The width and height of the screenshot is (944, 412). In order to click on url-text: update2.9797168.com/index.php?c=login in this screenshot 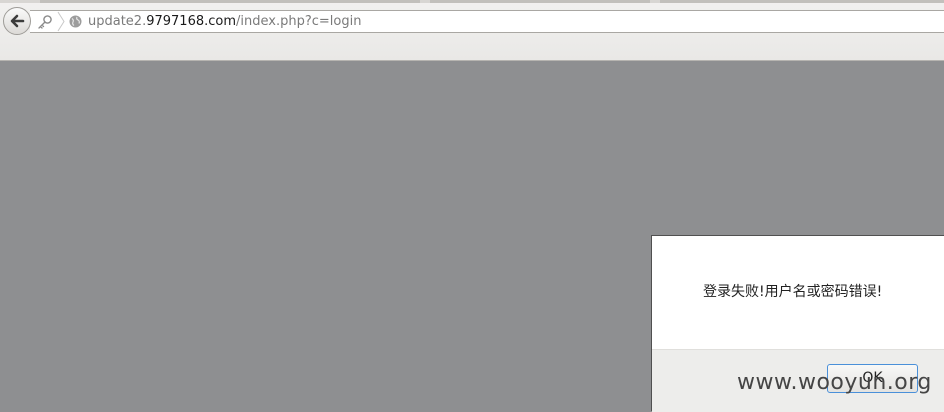, I will do `click(224, 21)`.